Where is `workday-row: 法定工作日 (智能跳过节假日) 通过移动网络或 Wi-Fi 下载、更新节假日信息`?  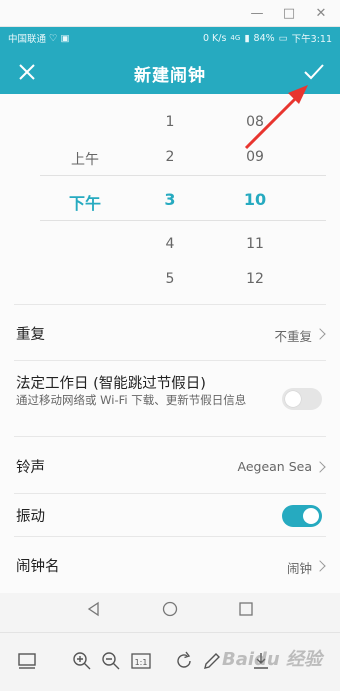 workday-row: 法定工作日 (智能跳过节假日) 通过移动网络或 Wi-Fi 下载、更新节假日信息 is located at coordinates (170, 398).